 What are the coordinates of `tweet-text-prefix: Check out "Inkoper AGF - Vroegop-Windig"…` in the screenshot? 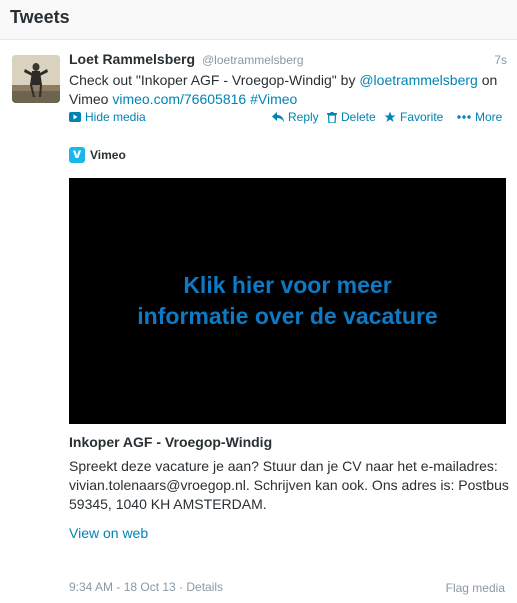 It's located at (214, 80).